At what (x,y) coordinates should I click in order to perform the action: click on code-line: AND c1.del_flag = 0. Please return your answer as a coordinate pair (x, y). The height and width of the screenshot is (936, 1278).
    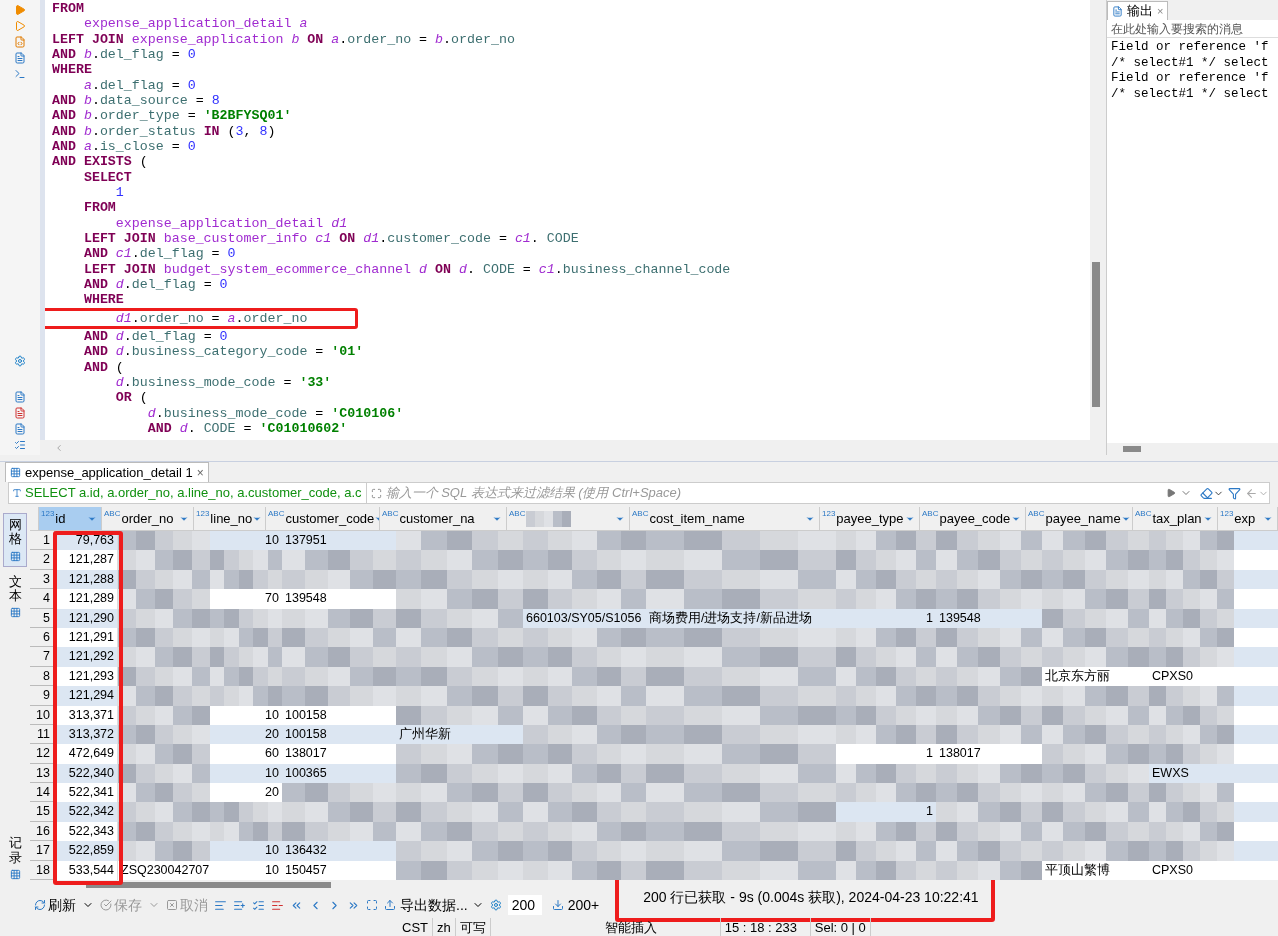
    Looking at the image, I should click on (159, 254).